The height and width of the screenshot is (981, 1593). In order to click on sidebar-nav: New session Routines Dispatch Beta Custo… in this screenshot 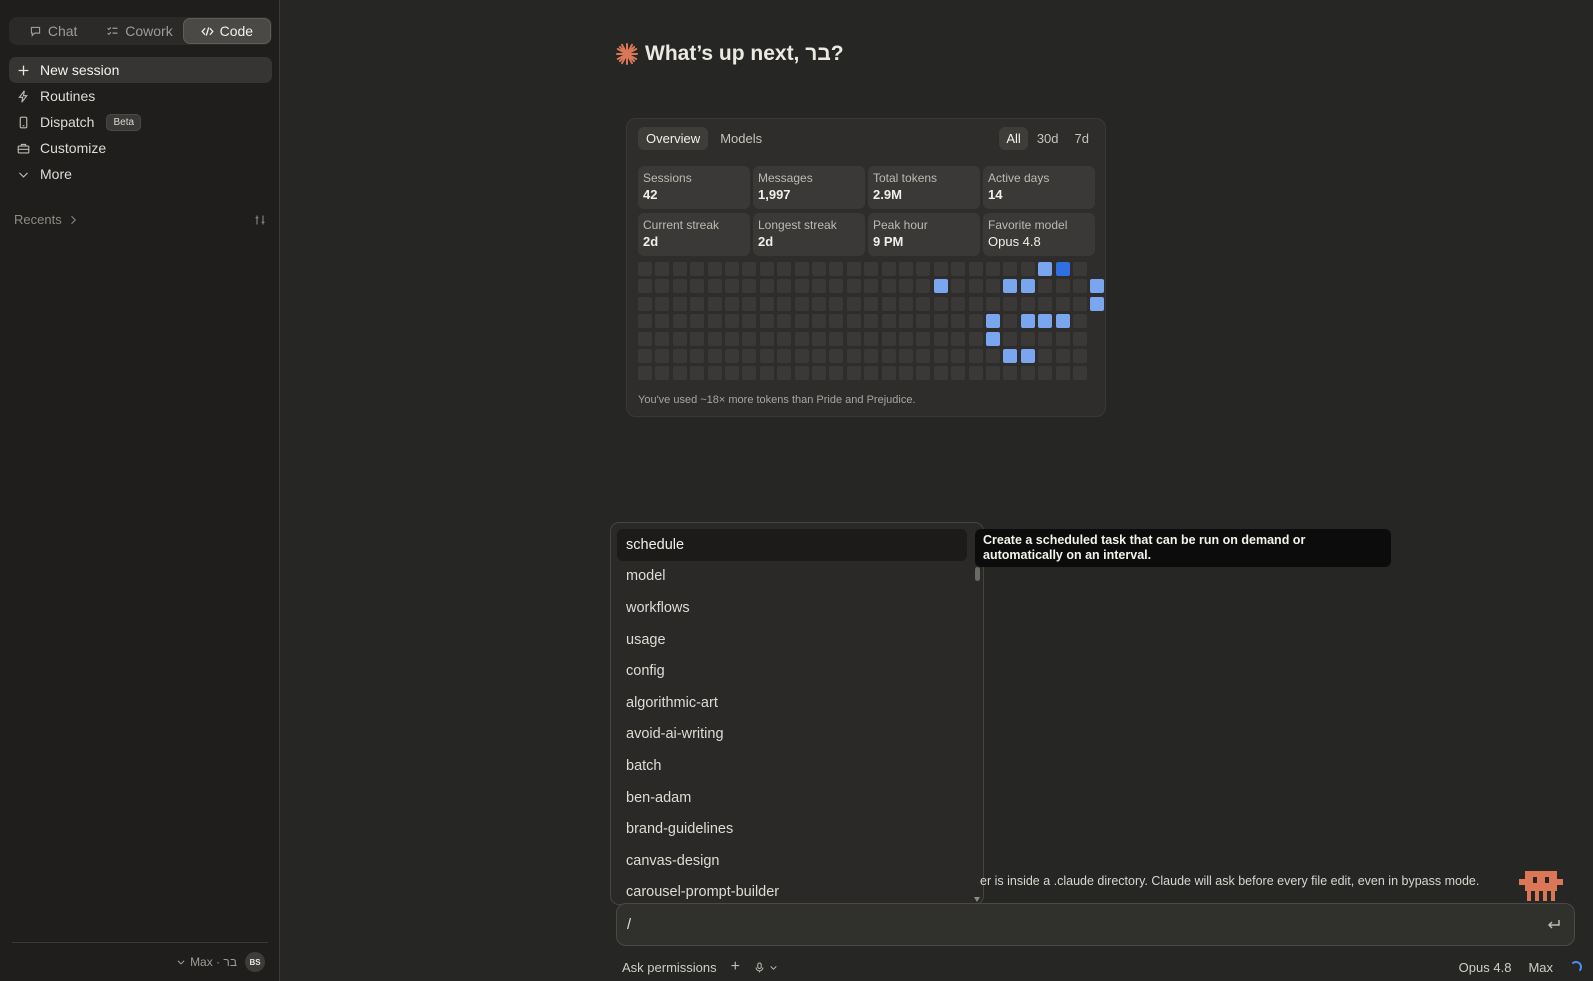, I will do `click(140, 122)`.